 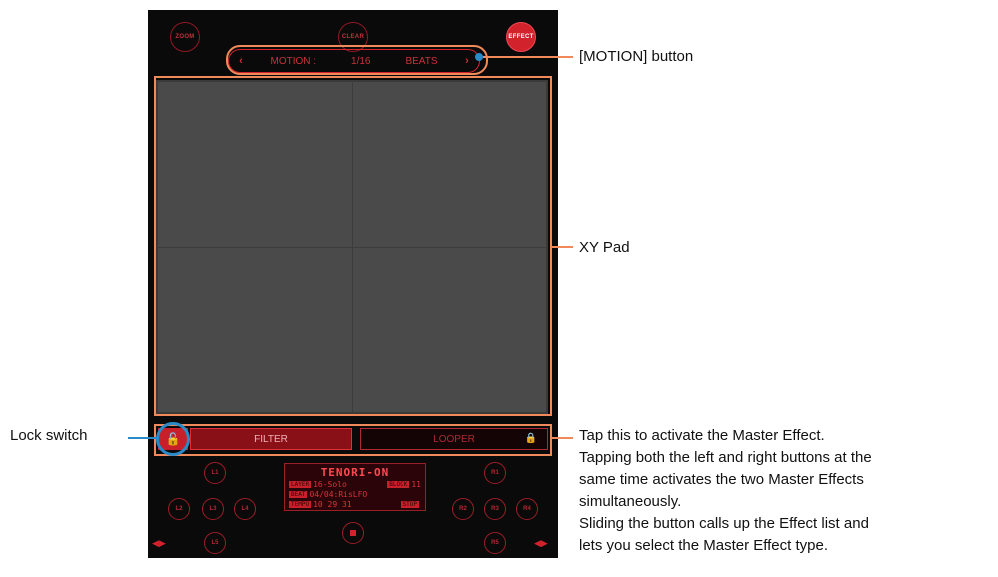 What do you see at coordinates (463, 509) in the screenshot?
I see `layer-button-r2: R2` at bounding box center [463, 509].